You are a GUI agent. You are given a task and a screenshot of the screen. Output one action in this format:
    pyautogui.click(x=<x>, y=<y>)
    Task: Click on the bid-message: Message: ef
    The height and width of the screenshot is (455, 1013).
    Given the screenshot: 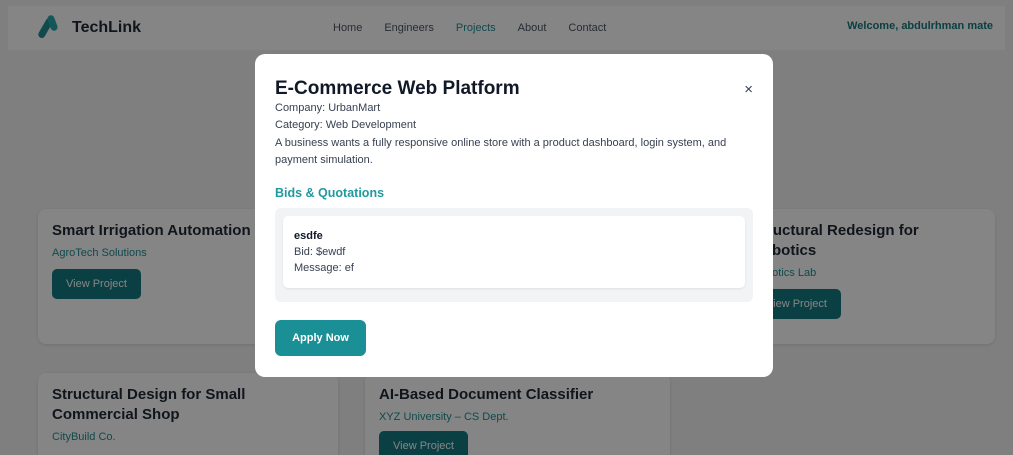 What is the action you would take?
    pyautogui.click(x=324, y=268)
    